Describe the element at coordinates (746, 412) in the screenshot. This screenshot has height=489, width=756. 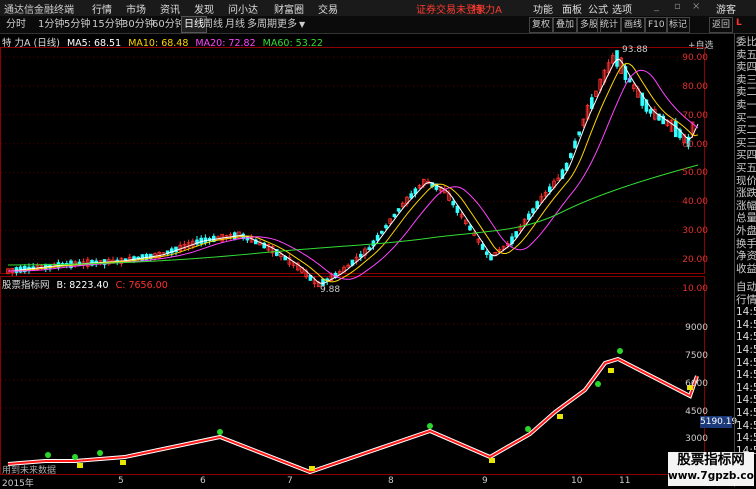
I see `tick-label-10: 14:5` at that location.